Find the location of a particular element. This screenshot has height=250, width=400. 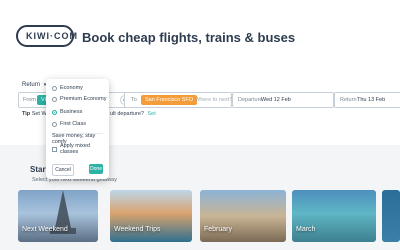

trip-type-label: Return is located at coordinates (31, 85).